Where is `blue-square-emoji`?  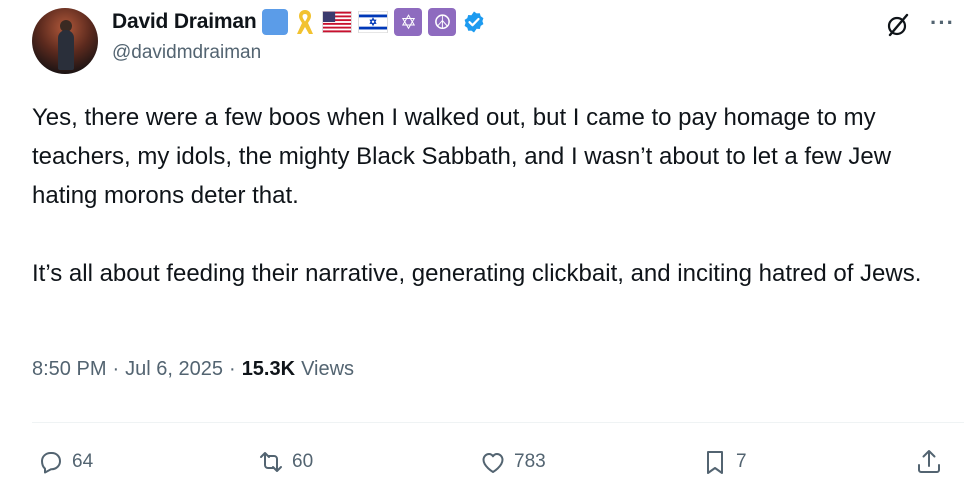 blue-square-emoji is located at coordinates (275, 22).